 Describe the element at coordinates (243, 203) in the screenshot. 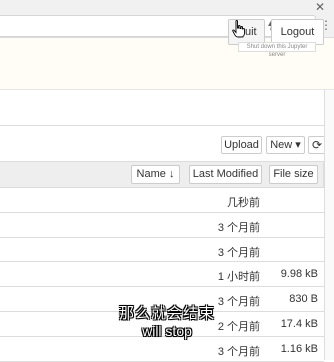

I see `file-modified: 几秒前` at that location.